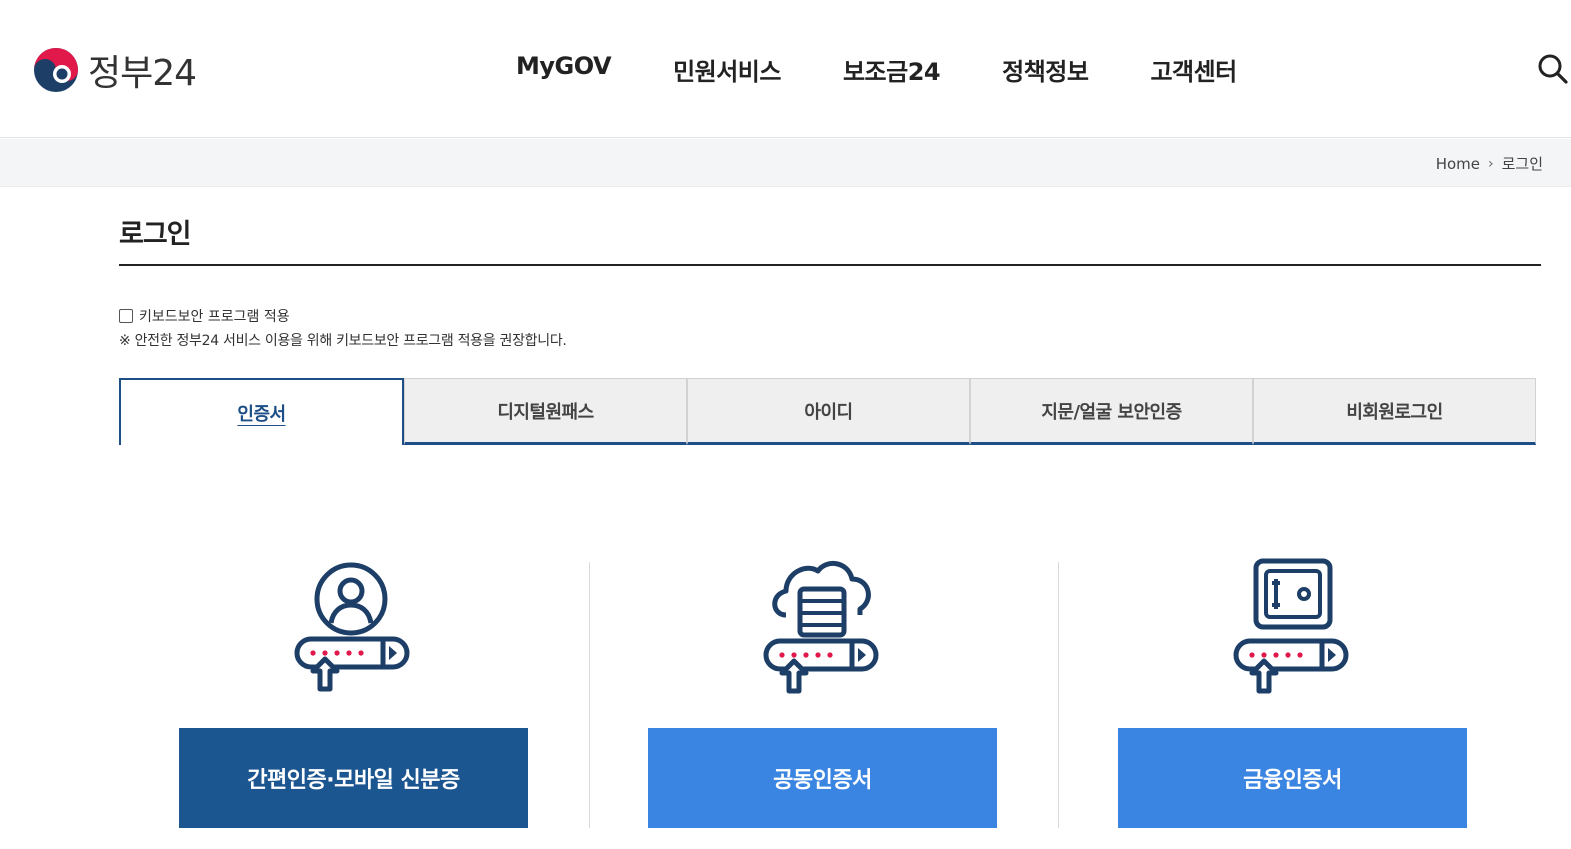  I want to click on search-icon, so click(1553, 69).